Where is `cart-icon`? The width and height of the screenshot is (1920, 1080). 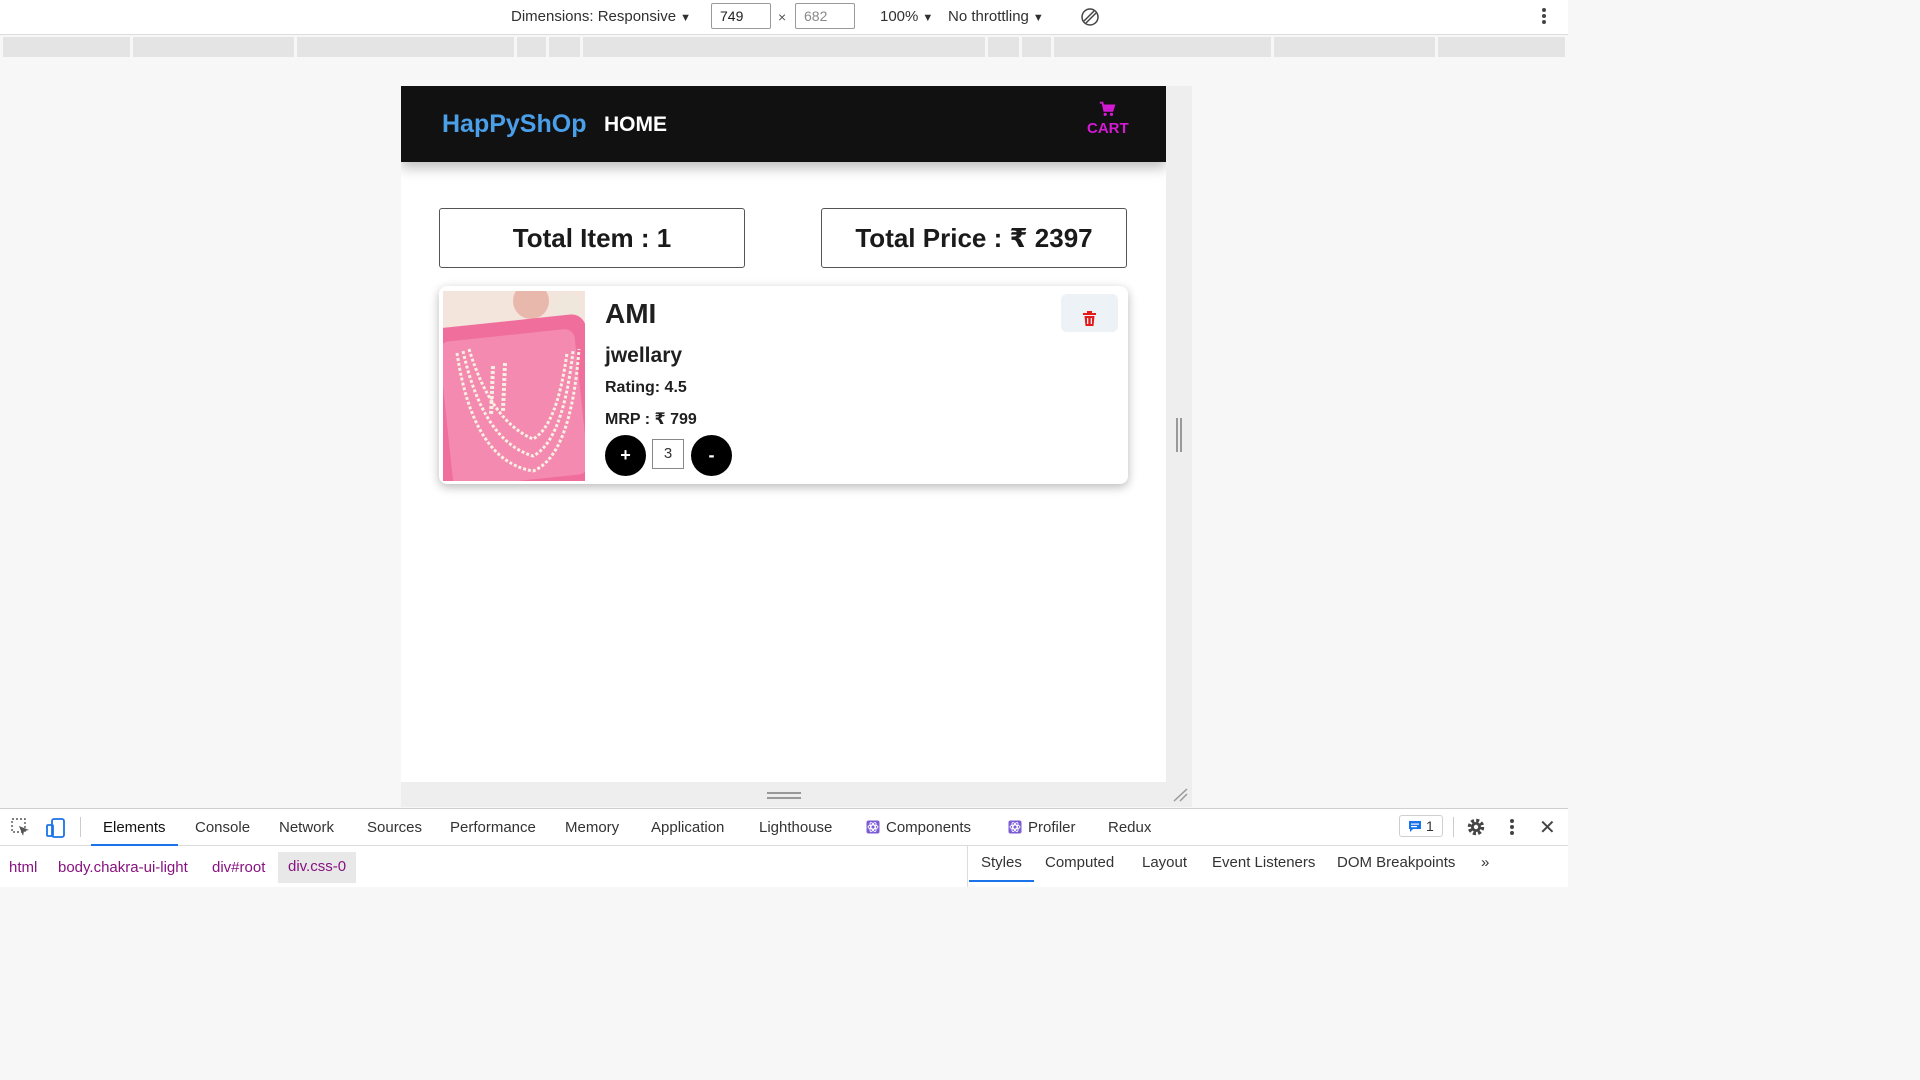 cart-icon is located at coordinates (1107, 109).